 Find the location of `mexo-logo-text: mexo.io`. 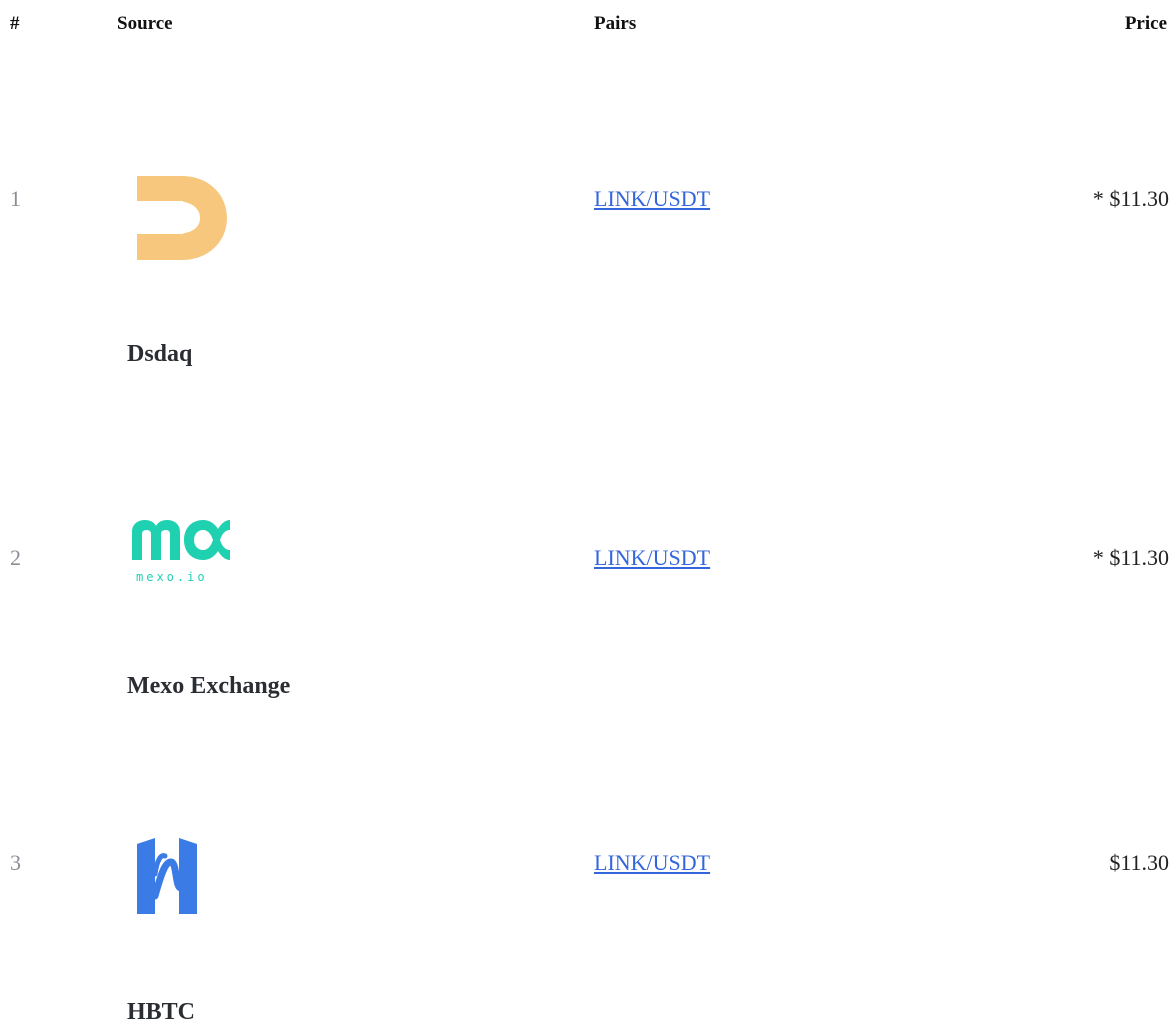

mexo-logo-text: mexo.io is located at coordinates (172, 577).